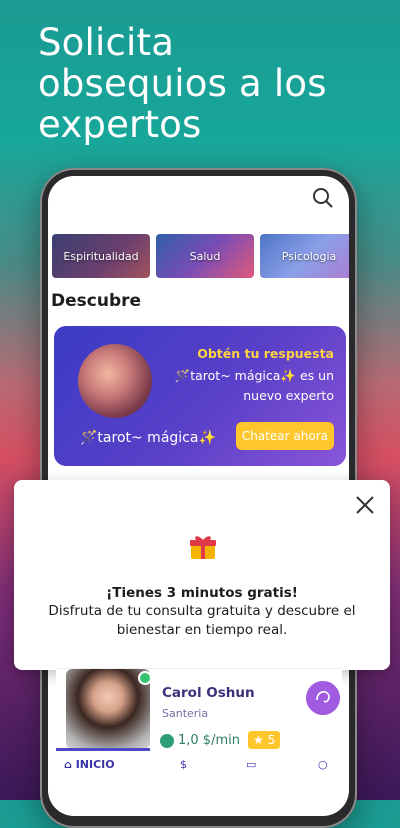  Describe the element at coordinates (106, 42) in the screenshot. I see `headline-line-1: Solicita` at that location.